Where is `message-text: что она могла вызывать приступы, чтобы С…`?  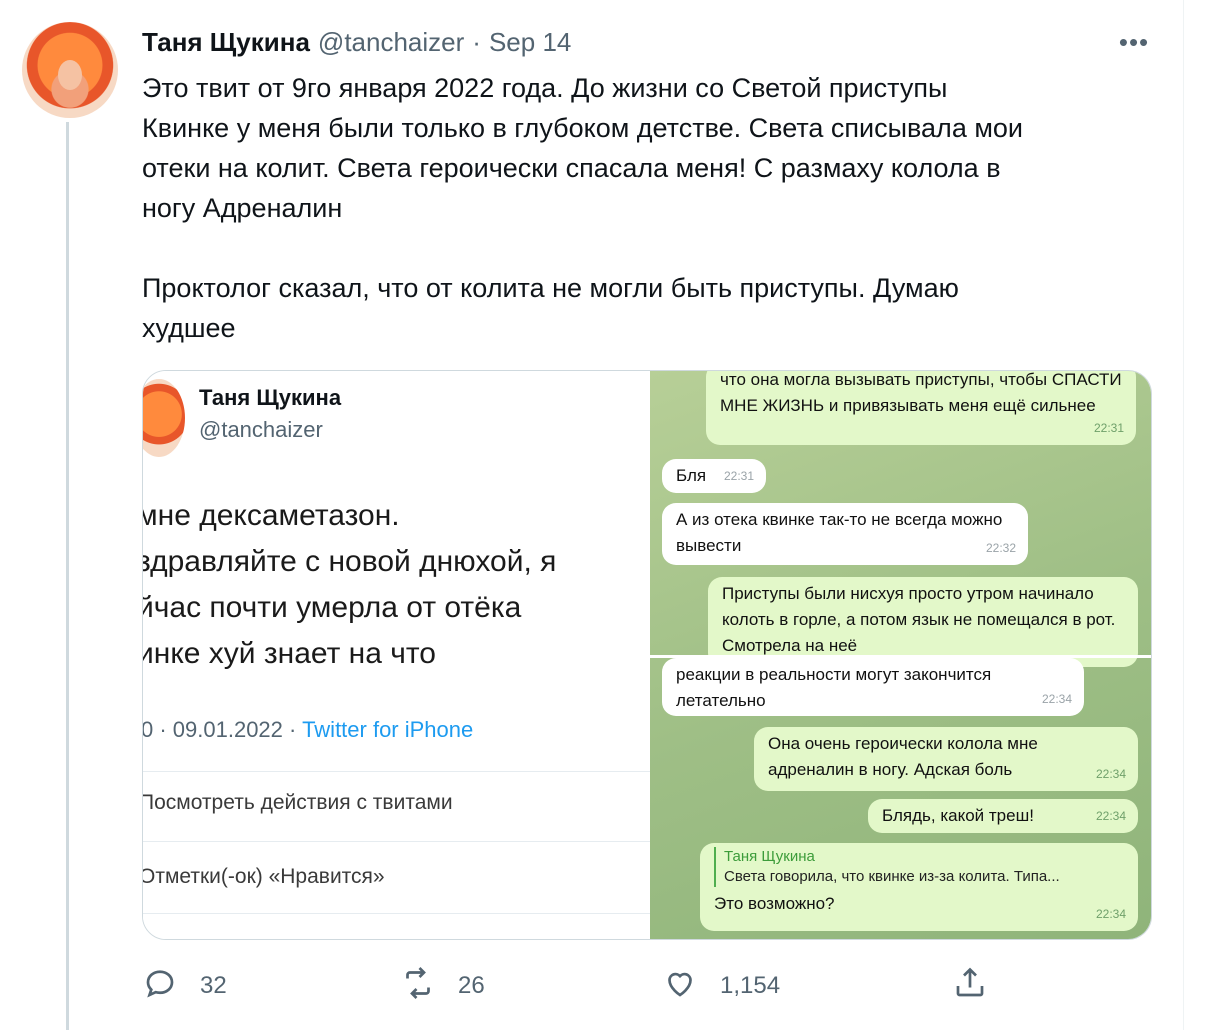
message-text: что она могла вызывать приступы, чтобы С… is located at coordinates (921, 393).